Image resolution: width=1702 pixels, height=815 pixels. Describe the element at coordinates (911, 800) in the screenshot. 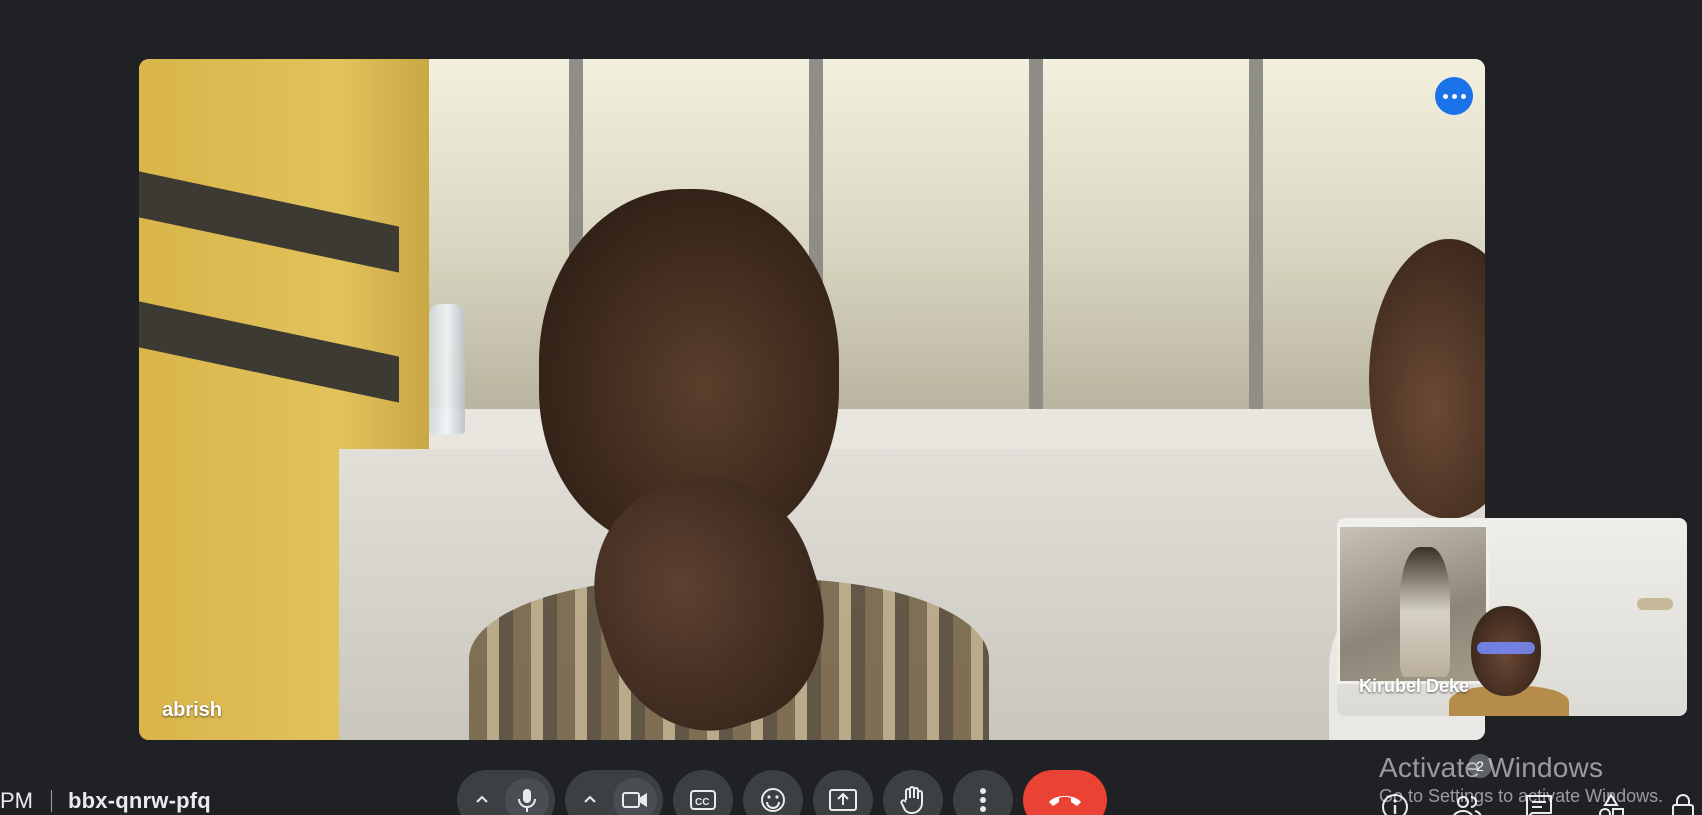

I see `raise-hand-icon` at that location.